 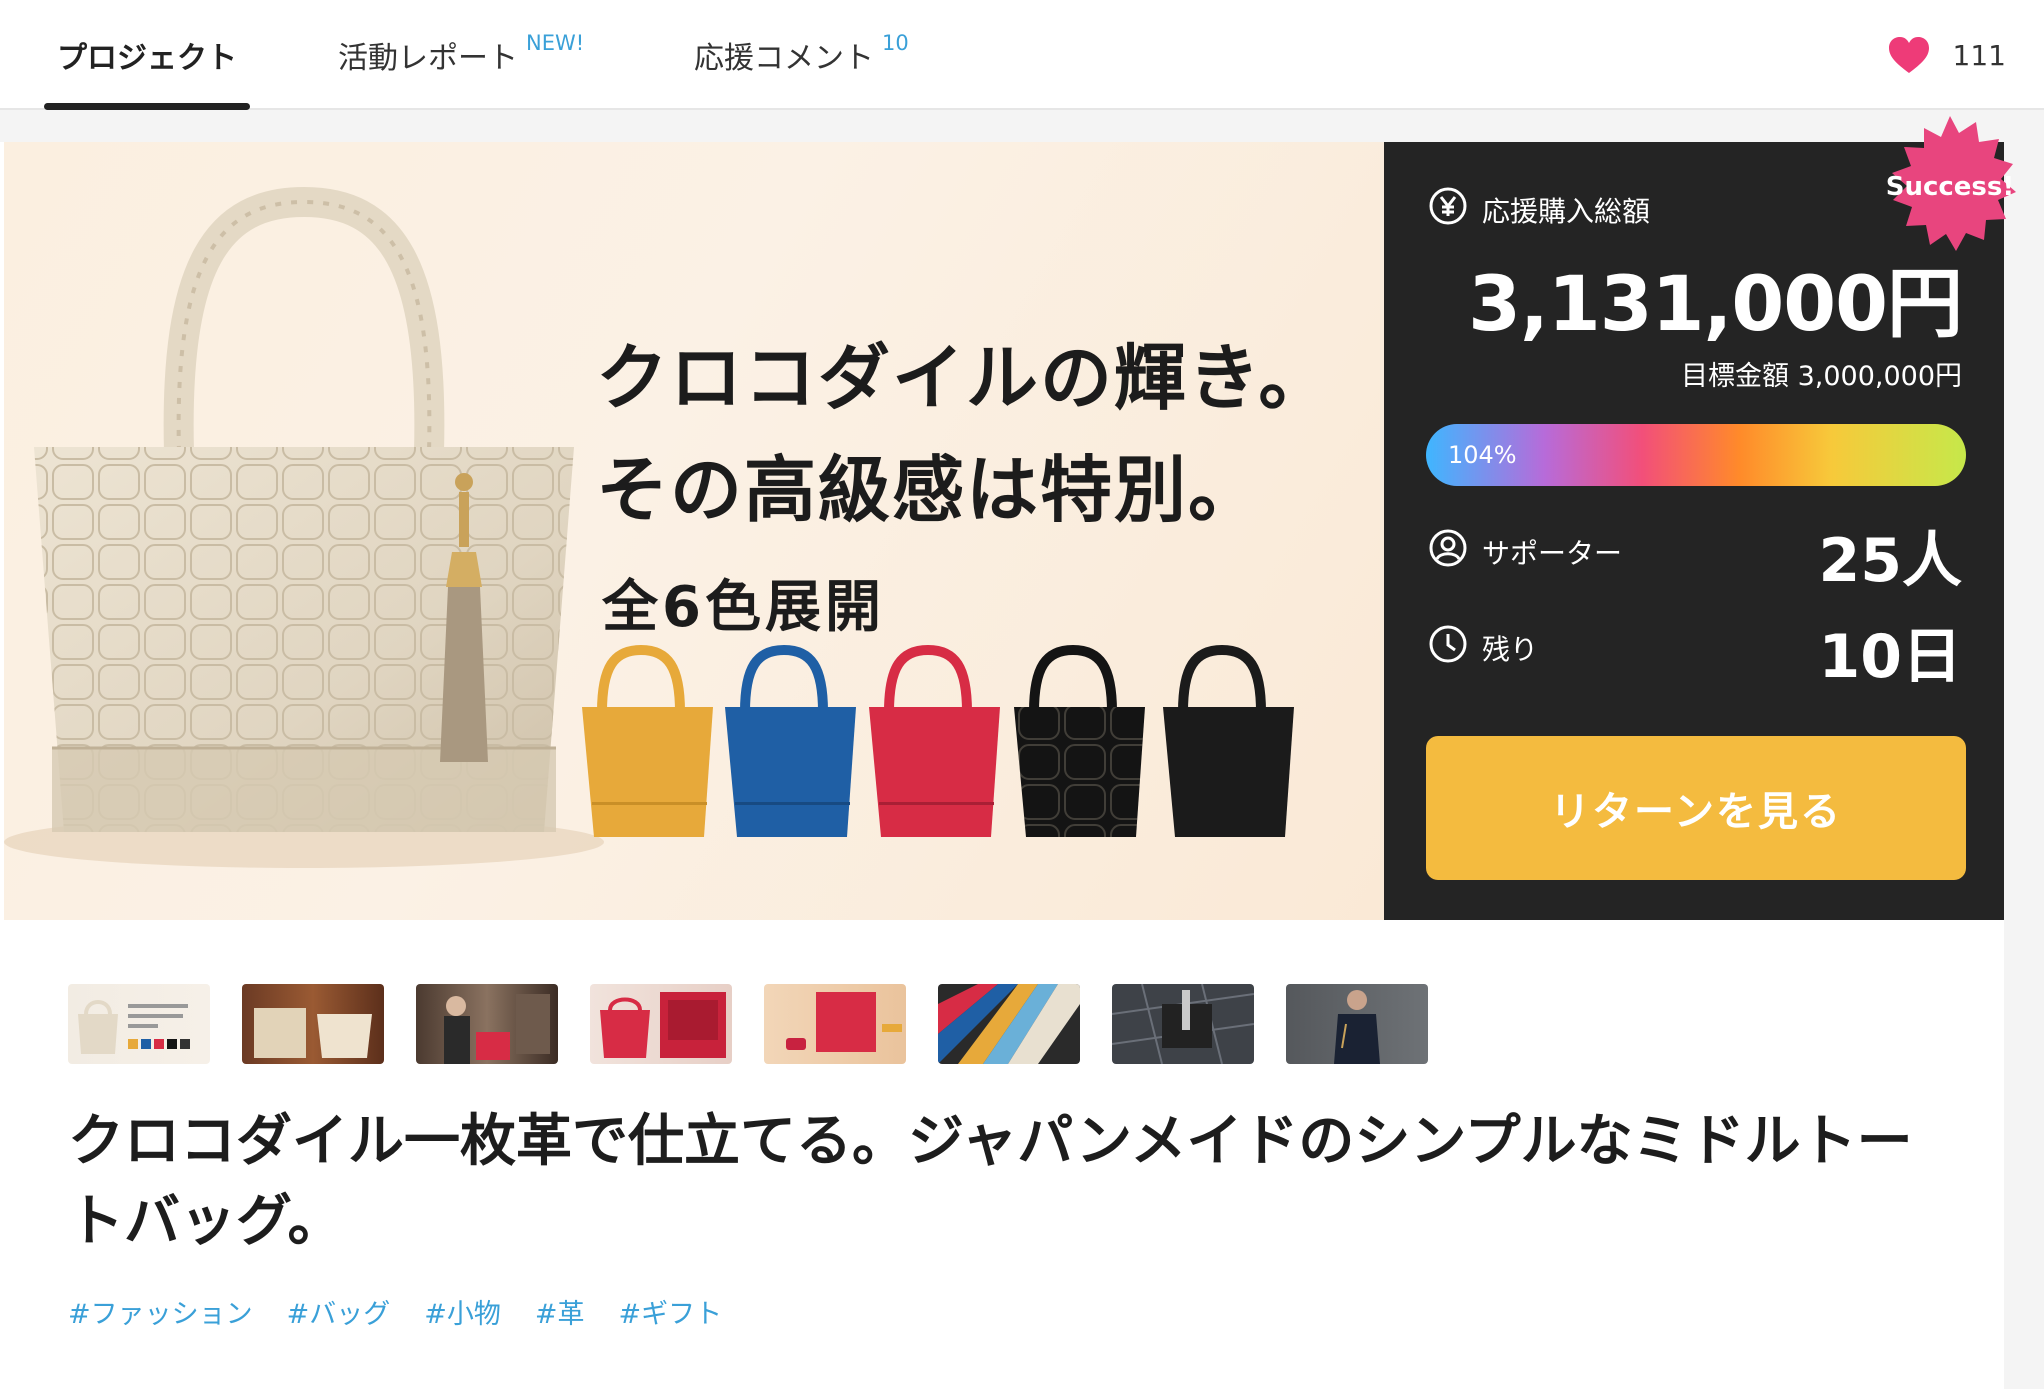 What do you see at coordinates (147, 58) in the screenshot?
I see `tab-project-label: プロジェクト` at bounding box center [147, 58].